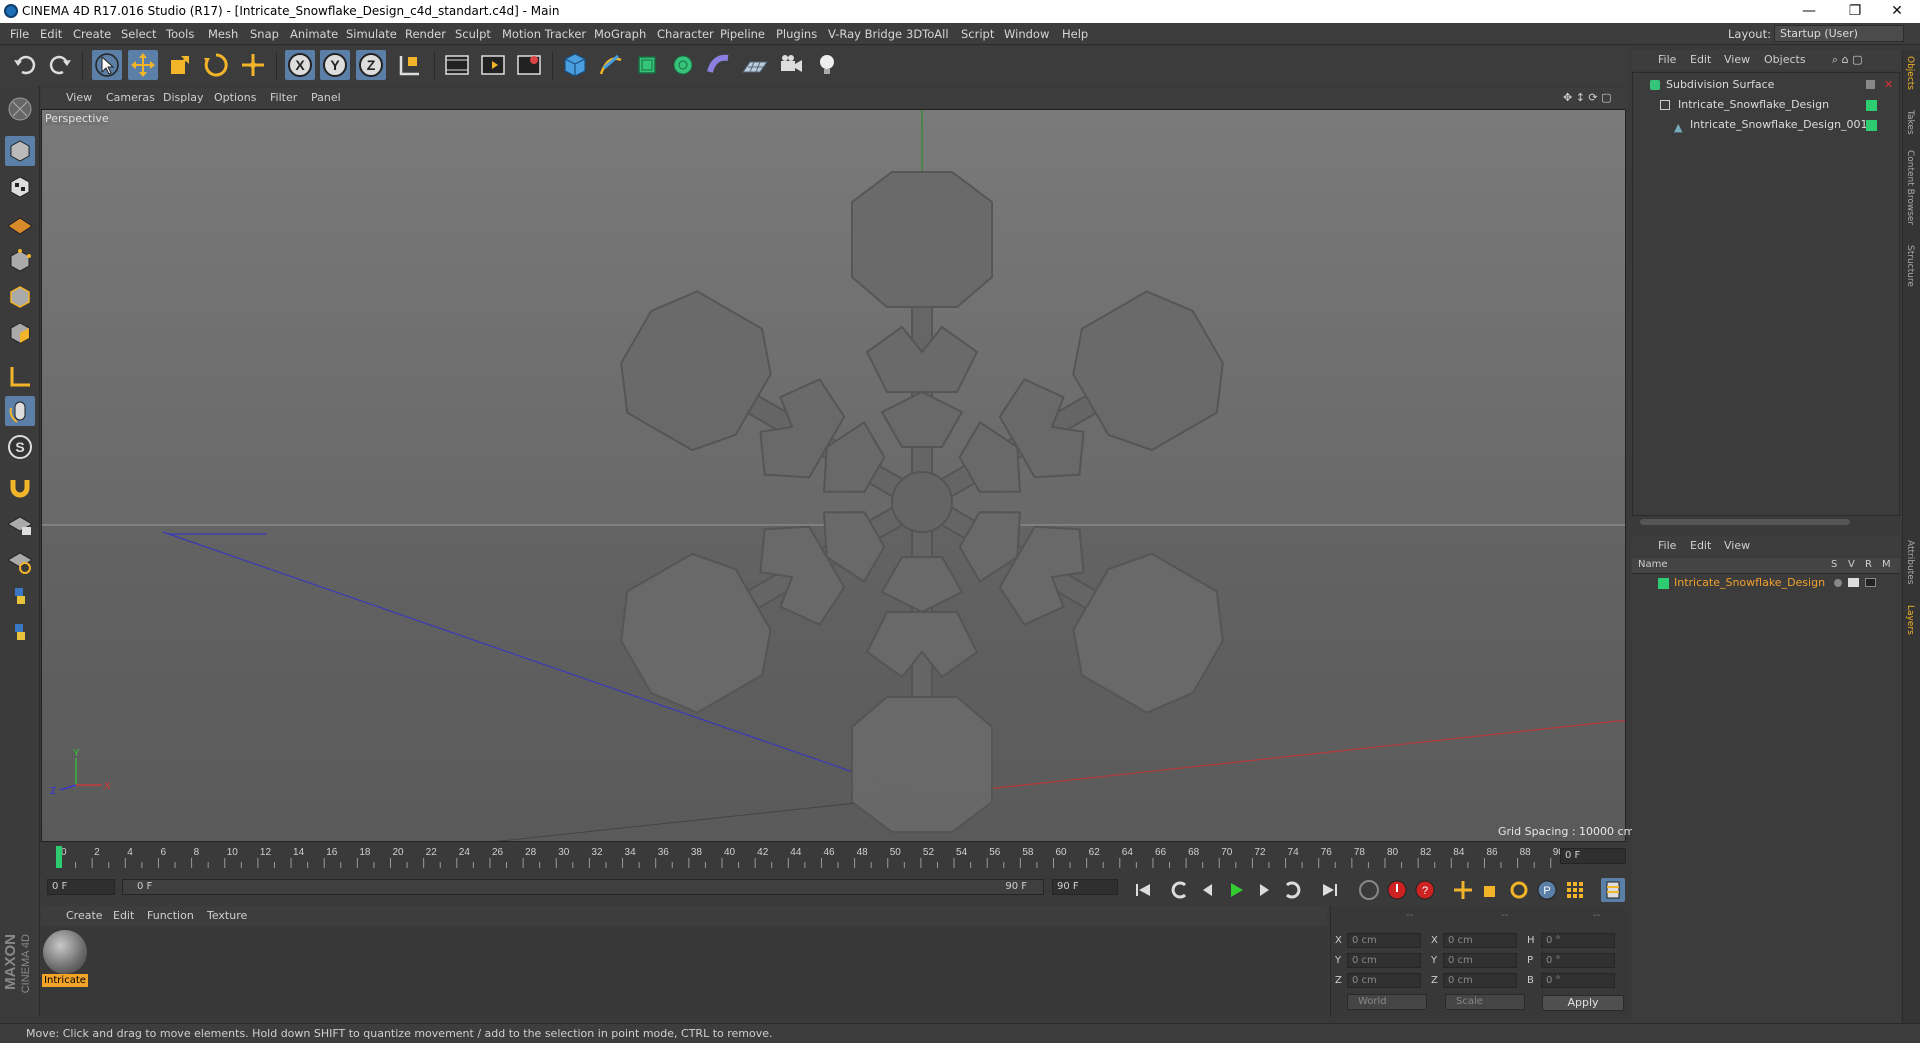 Image resolution: width=1920 pixels, height=1043 pixels. I want to click on light-icon, so click(827, 65).